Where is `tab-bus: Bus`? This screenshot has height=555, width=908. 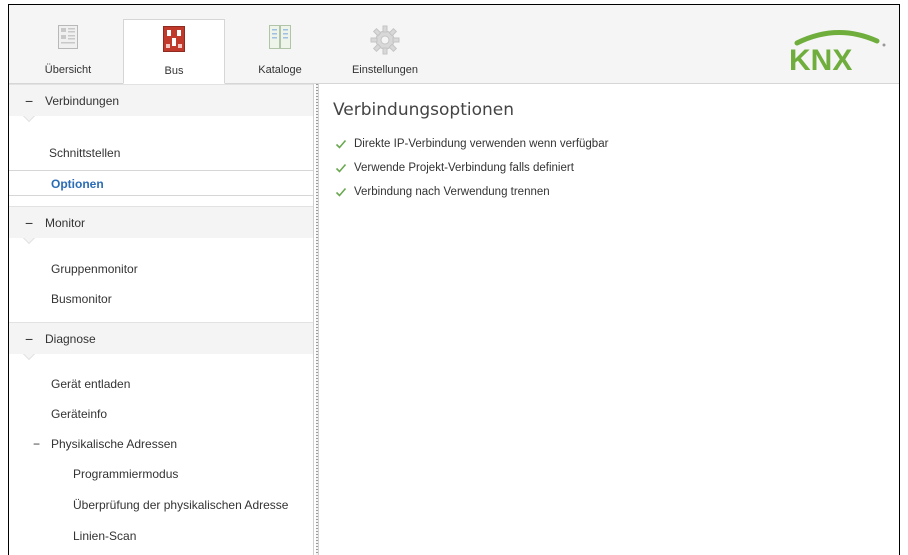
tab-bus: Bus is located at coordinates (174, 51).